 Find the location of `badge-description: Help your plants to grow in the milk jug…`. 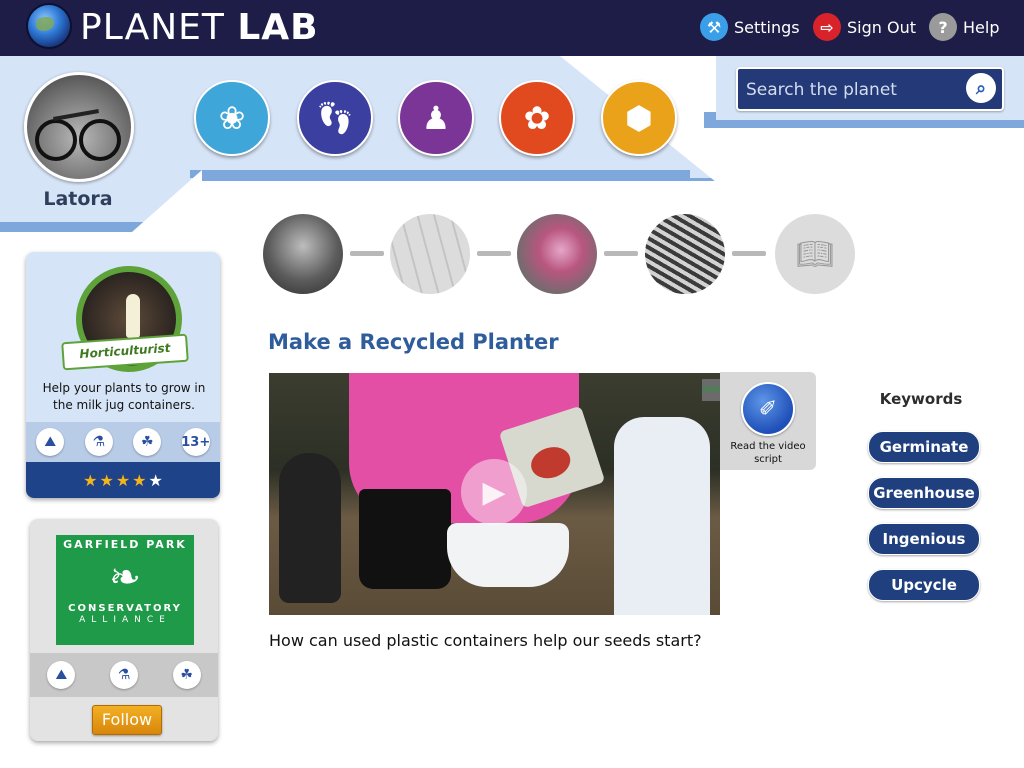

badge-description: Help your plants to grow in the milk jug… is located at coordinates (124, 396).